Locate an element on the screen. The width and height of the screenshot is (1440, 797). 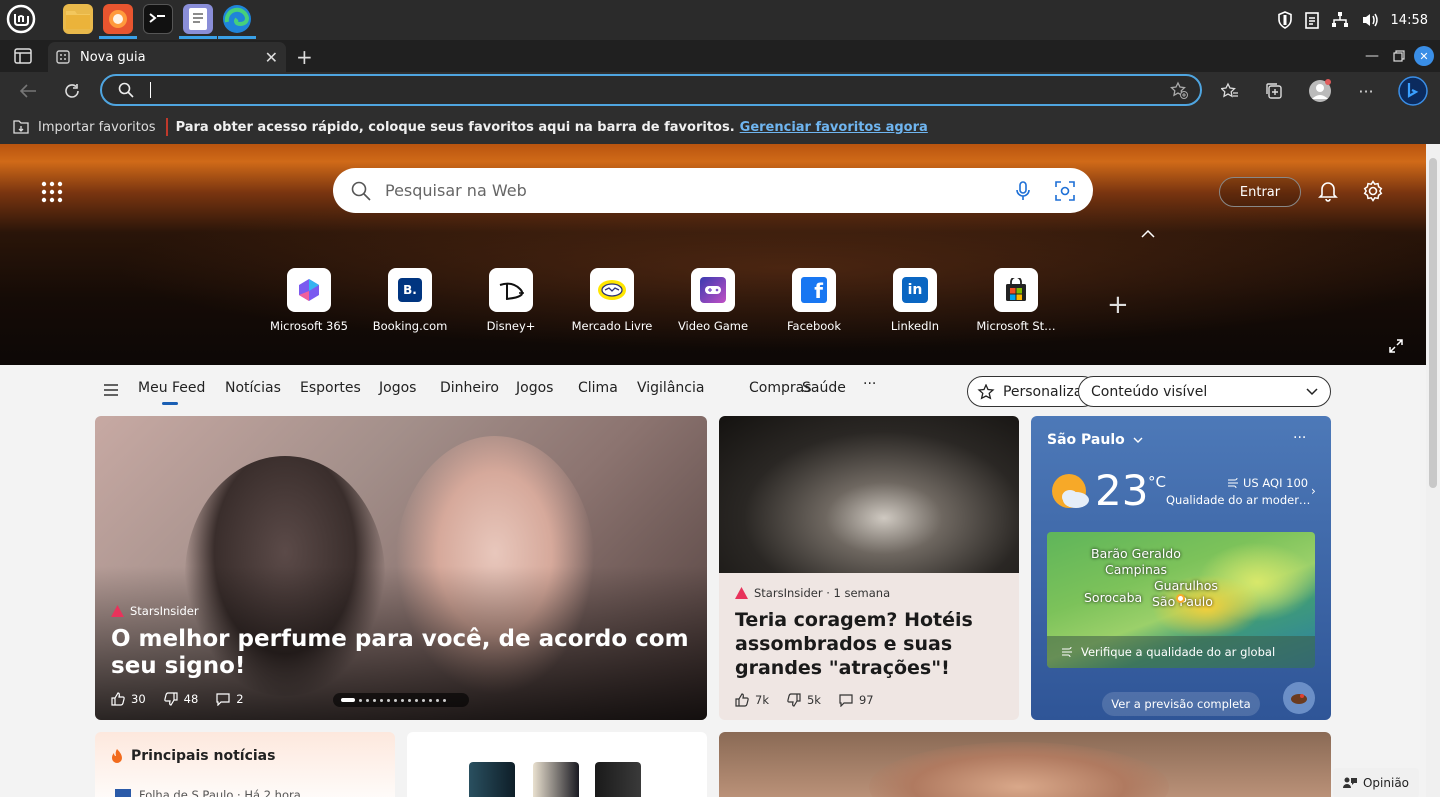
collapse-chevron-up-icon is located at coordinates (1148, 234).